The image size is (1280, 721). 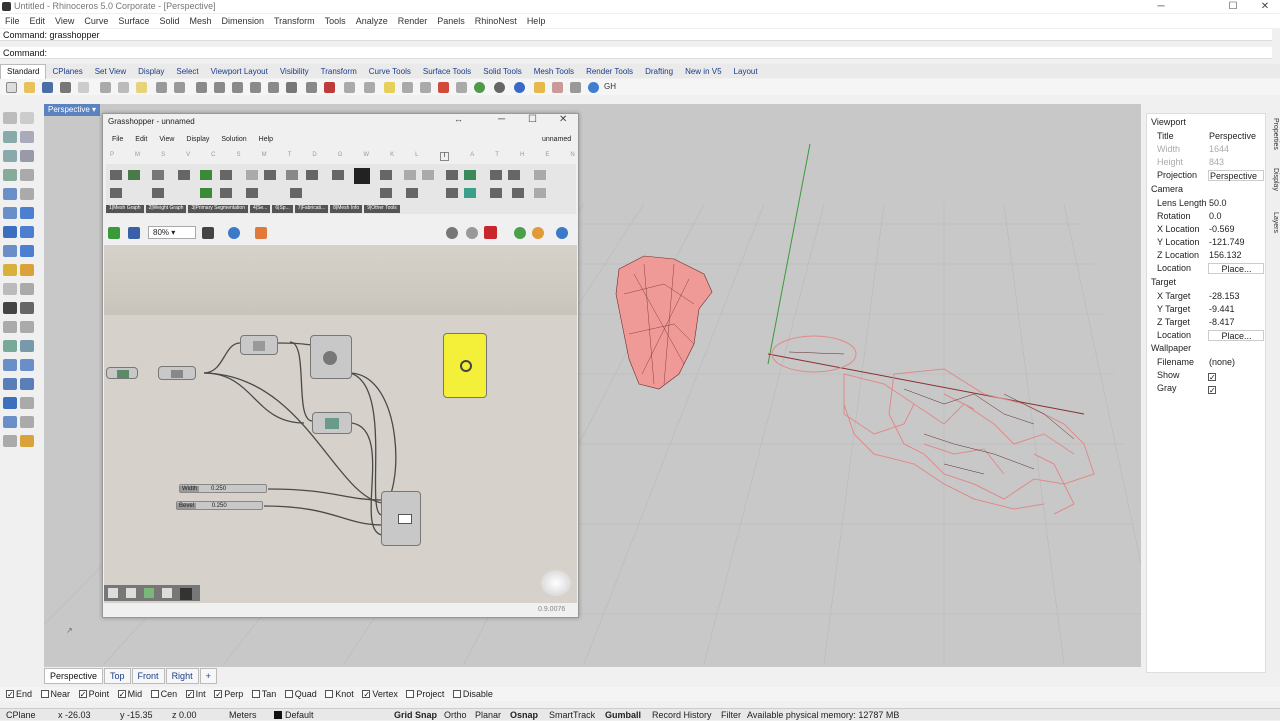 What do you see at coordinates (154, 694) in the screenshot?
I see `osnap-cen-checkbox` at bounding box center [154, 694].